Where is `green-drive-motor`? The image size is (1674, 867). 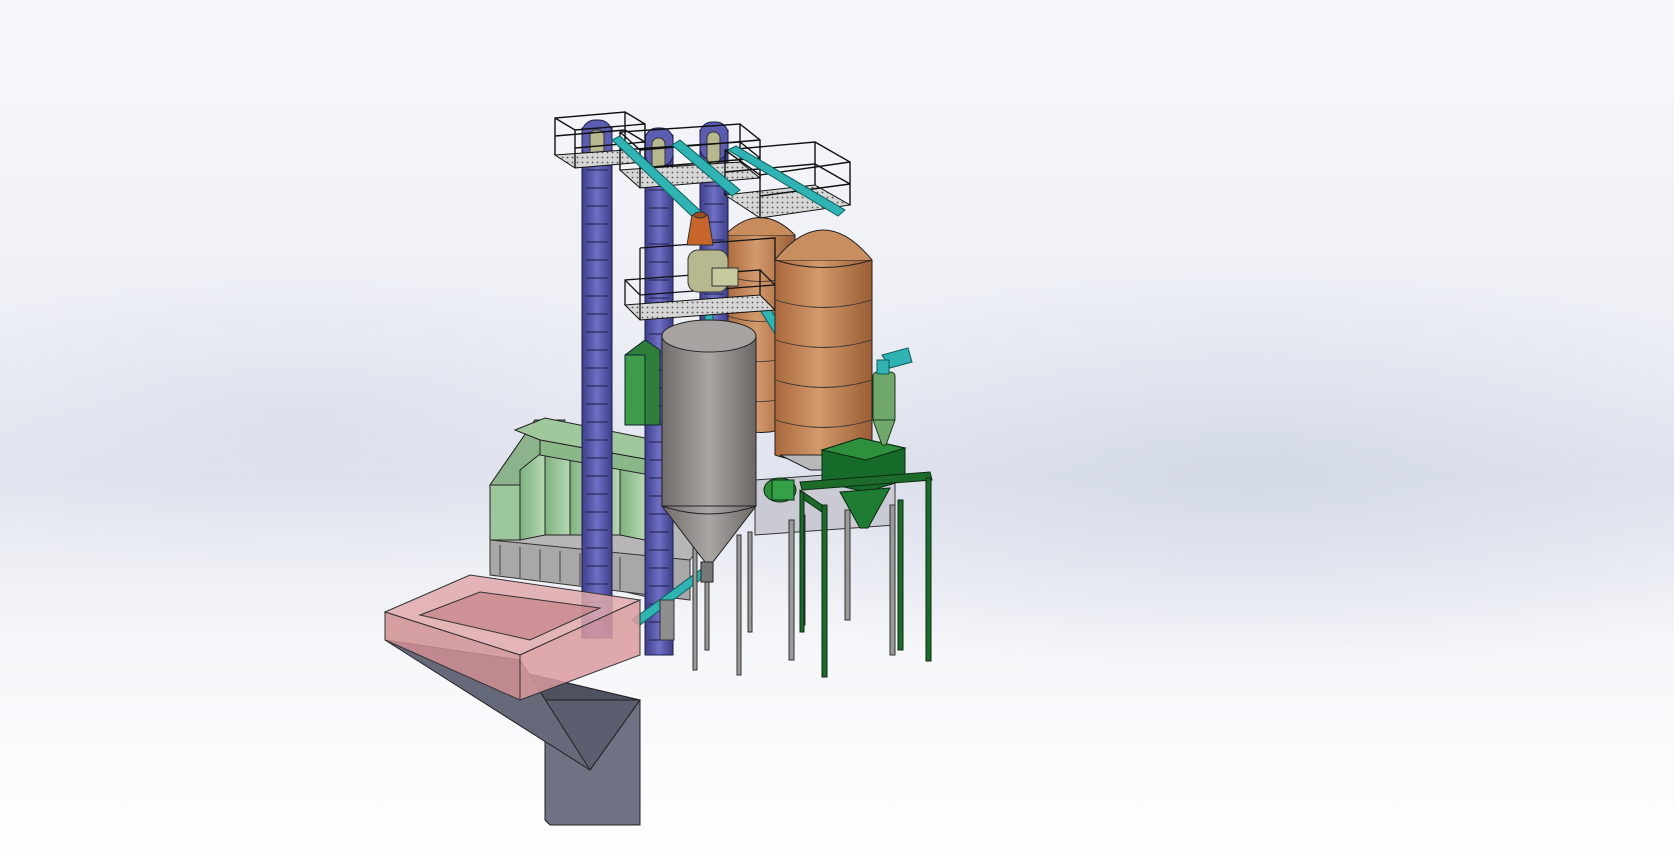 green-drive-motor is located at coordinates (780, 490).